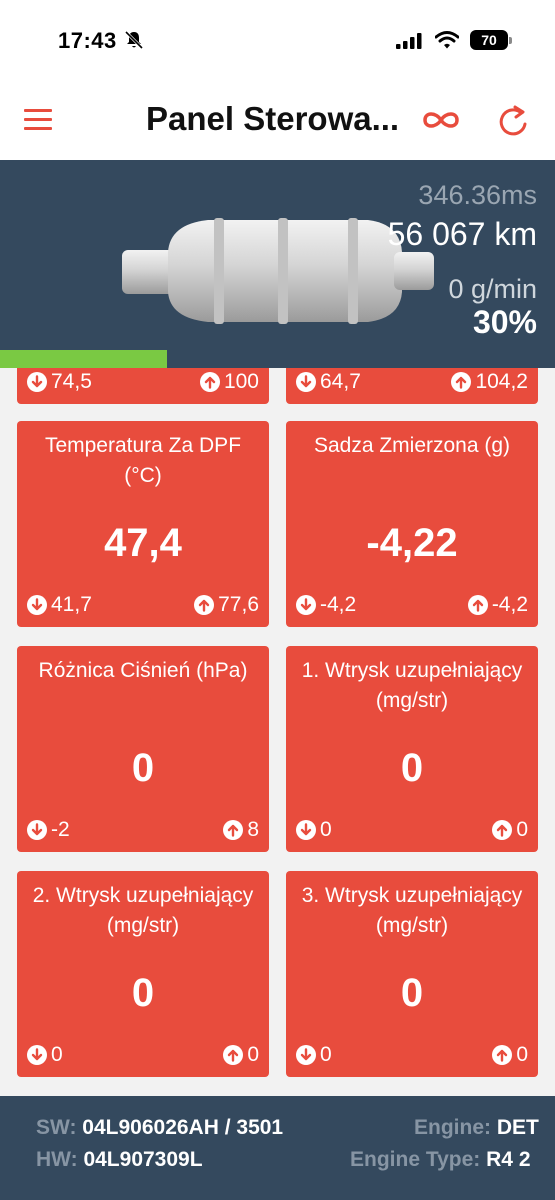 This screenshot has width=555, height=1200. I want to click on battery-indicator: 70, so click(489, 40).